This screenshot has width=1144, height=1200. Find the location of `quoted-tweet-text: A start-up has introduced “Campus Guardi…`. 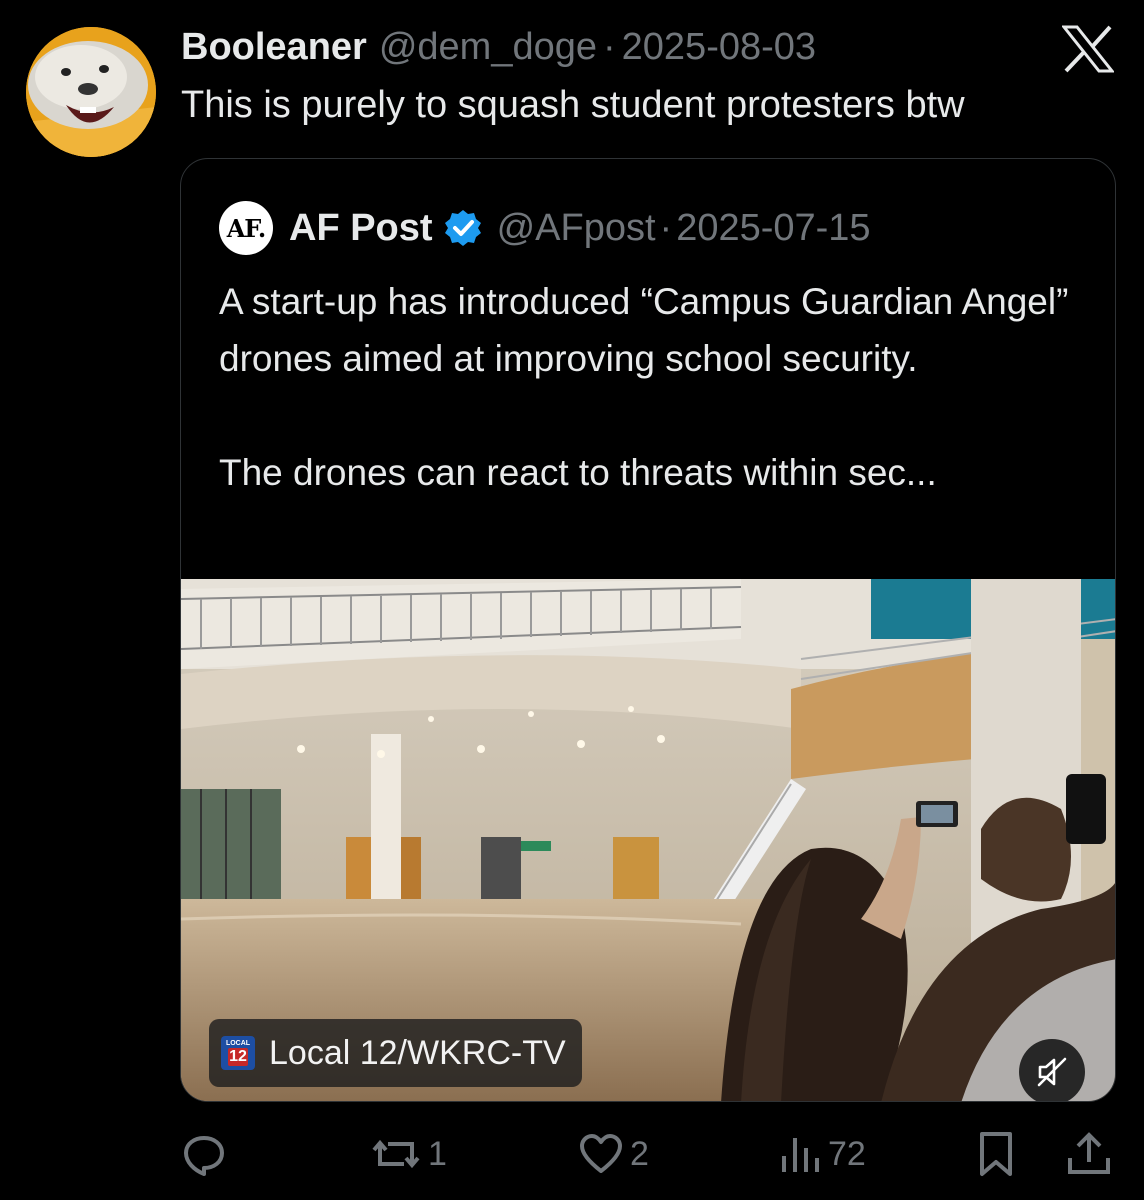

quoted-tweet-text: A start-up has introduced “Campus Guardi… is located at coordinates (659, 387).